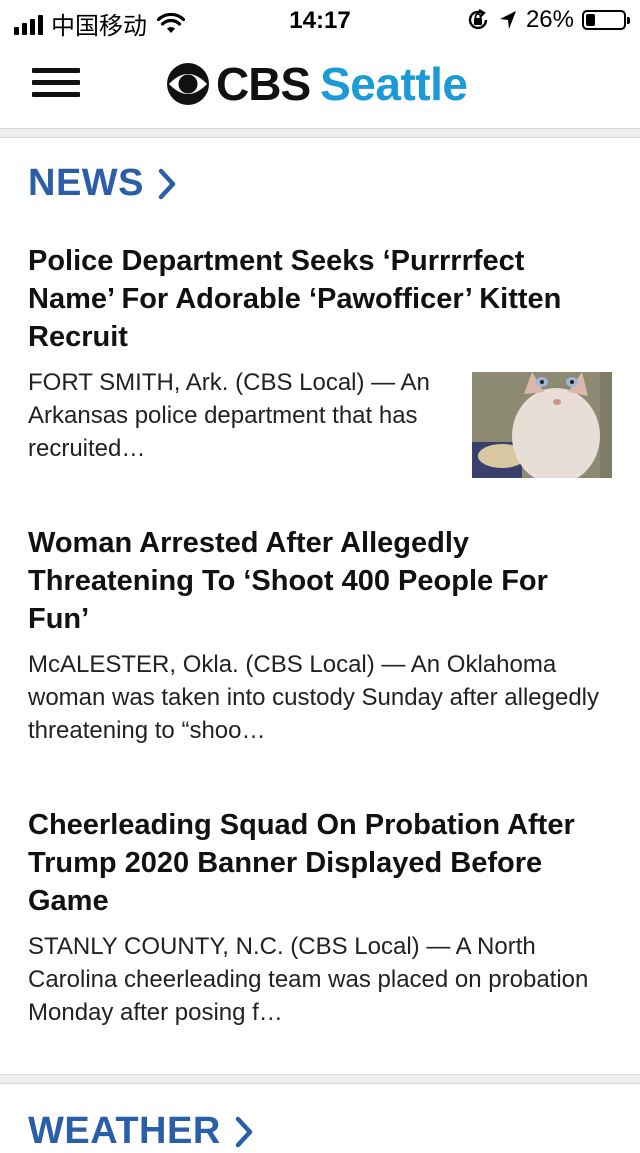 The width and height of the screenshot is (640, 1153). Describe the element at coordinates (507, 20) in the screenshot. I see `location-arrow-icon` at that location.